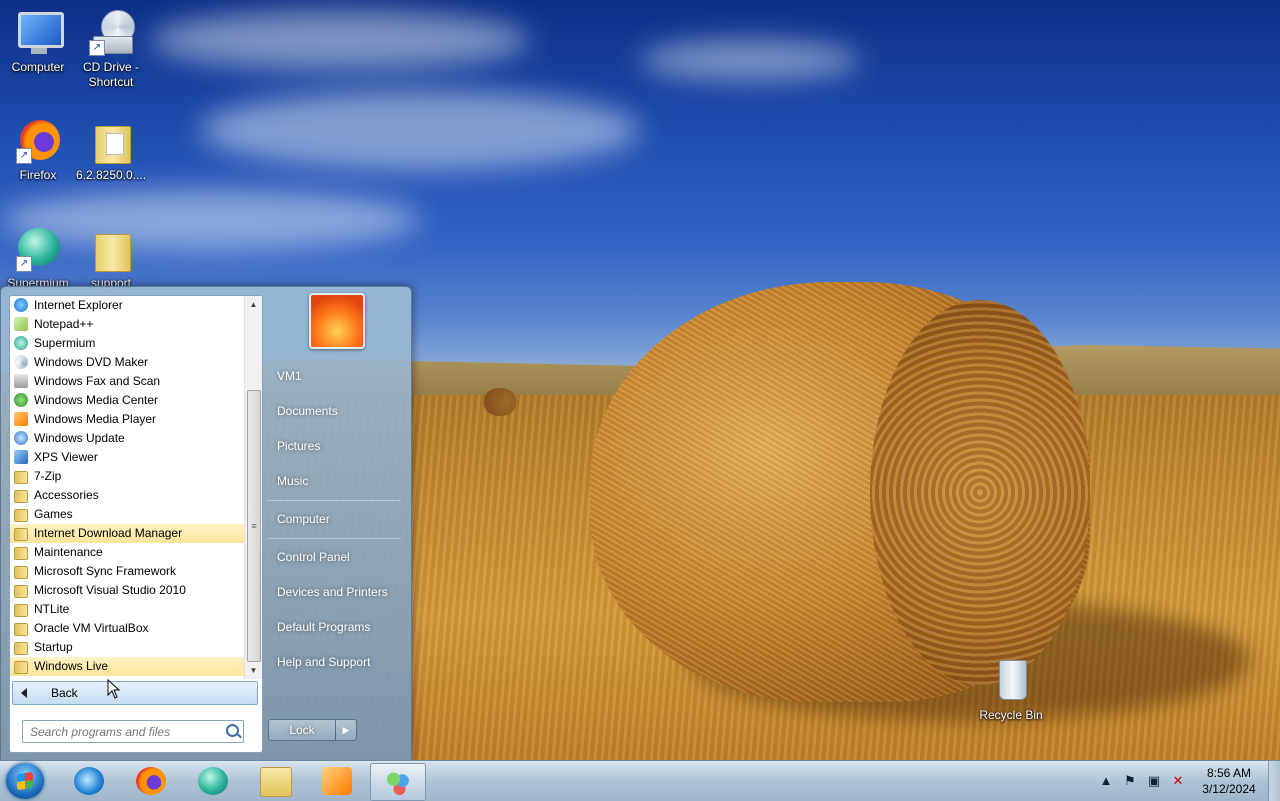 The height and width of the screenshot is (801, 1280). I want to click on desktop-icon-label: Computer, so click(38, 67).